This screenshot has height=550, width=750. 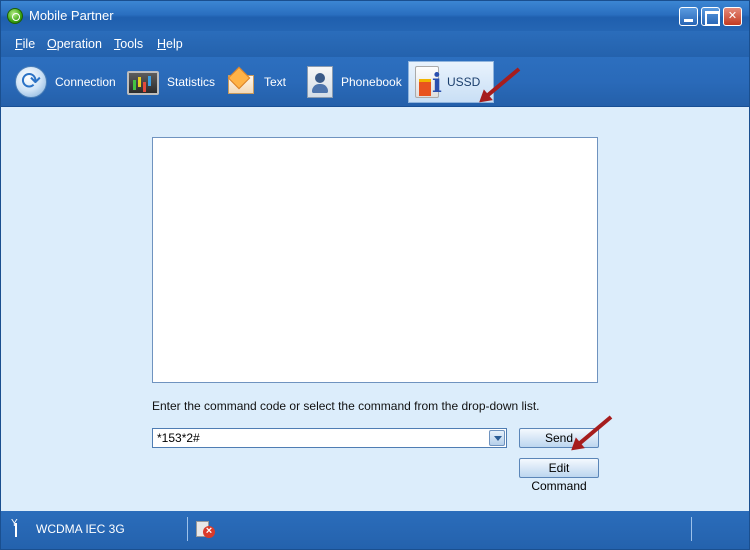 What do you see at coordinates (464, 82) in the screenshot?
I see `toolbar-ussd-label: USSD` at bounding box center [464, 82].